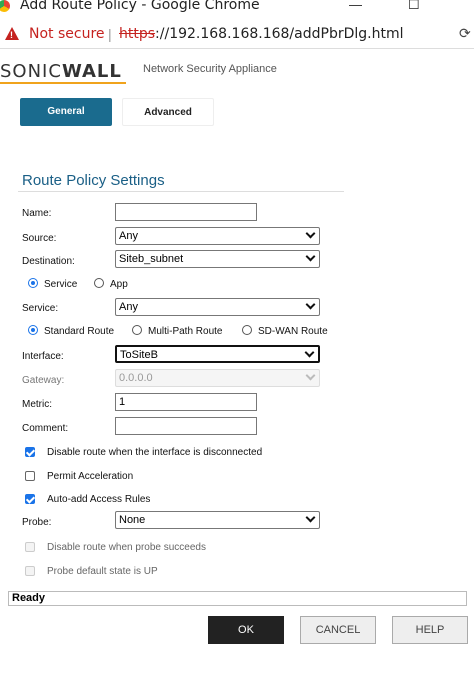 This screenshot has height=687, width=474. What do you see at coordinates (217, 236) in the screenshot?
I see `source-select: Any` at bounding box center [217, 236].